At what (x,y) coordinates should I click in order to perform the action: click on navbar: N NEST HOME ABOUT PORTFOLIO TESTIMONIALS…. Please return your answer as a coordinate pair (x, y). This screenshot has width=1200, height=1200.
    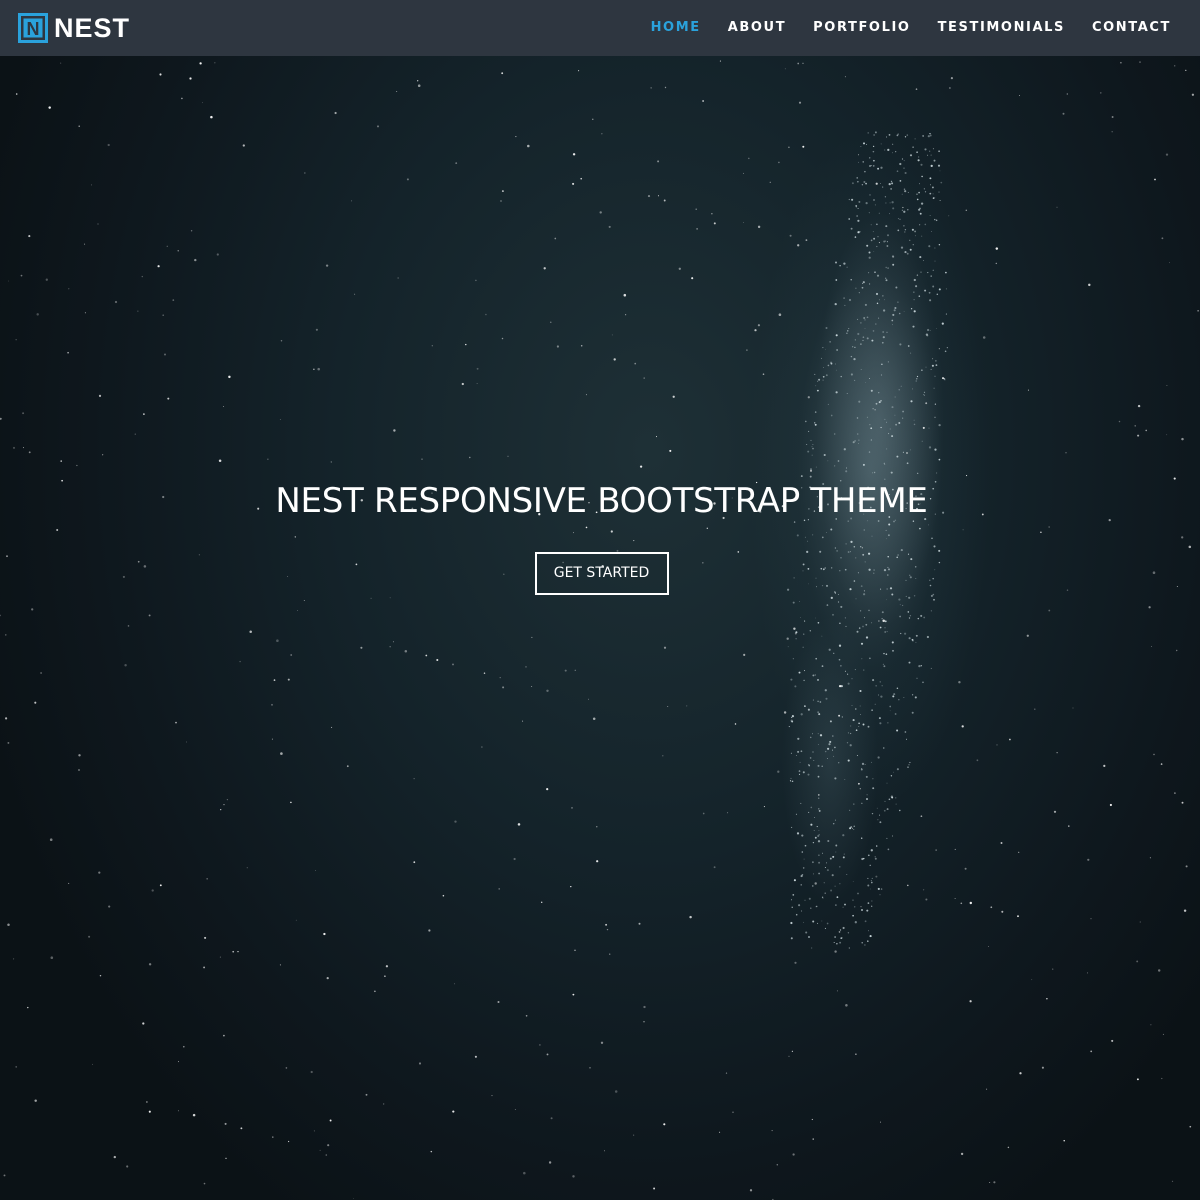
    Looking at the image, I should click on (600, 28).